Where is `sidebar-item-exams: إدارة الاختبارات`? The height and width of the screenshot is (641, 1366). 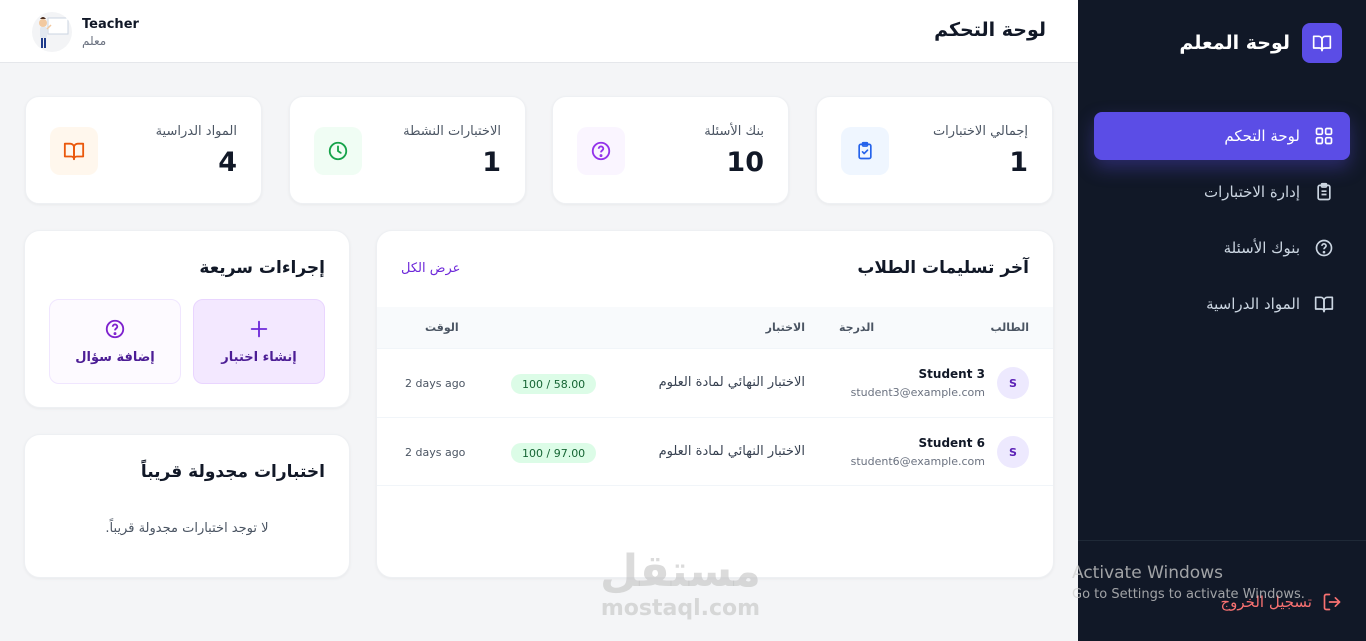 sidebar-item-exams: إدارة الاختبارات is located at coordinates (1222, 192).